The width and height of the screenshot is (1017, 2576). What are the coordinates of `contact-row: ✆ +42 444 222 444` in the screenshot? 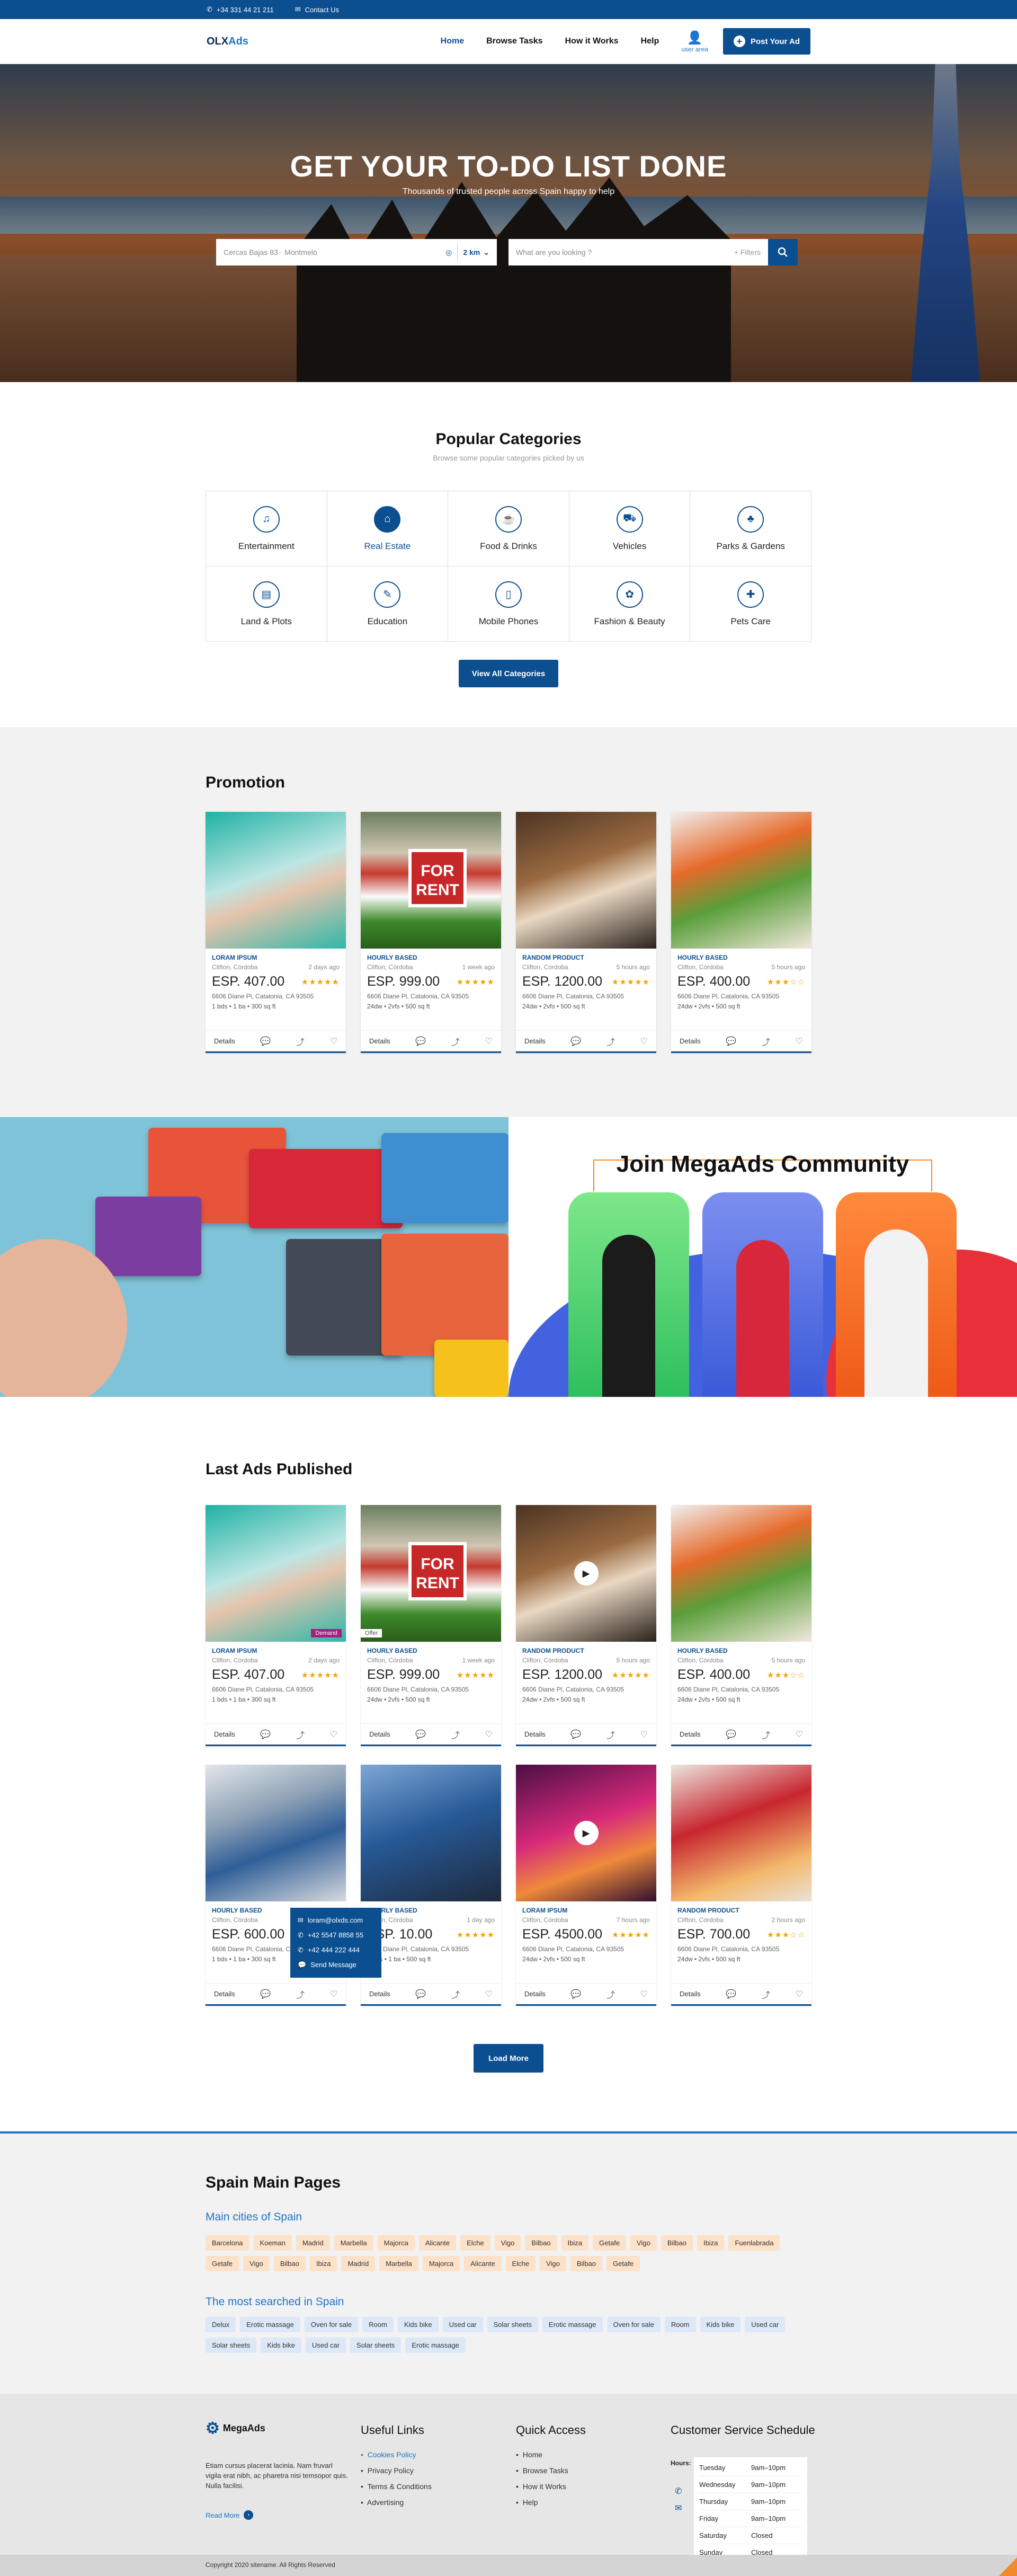 It's located at (336, 1950).